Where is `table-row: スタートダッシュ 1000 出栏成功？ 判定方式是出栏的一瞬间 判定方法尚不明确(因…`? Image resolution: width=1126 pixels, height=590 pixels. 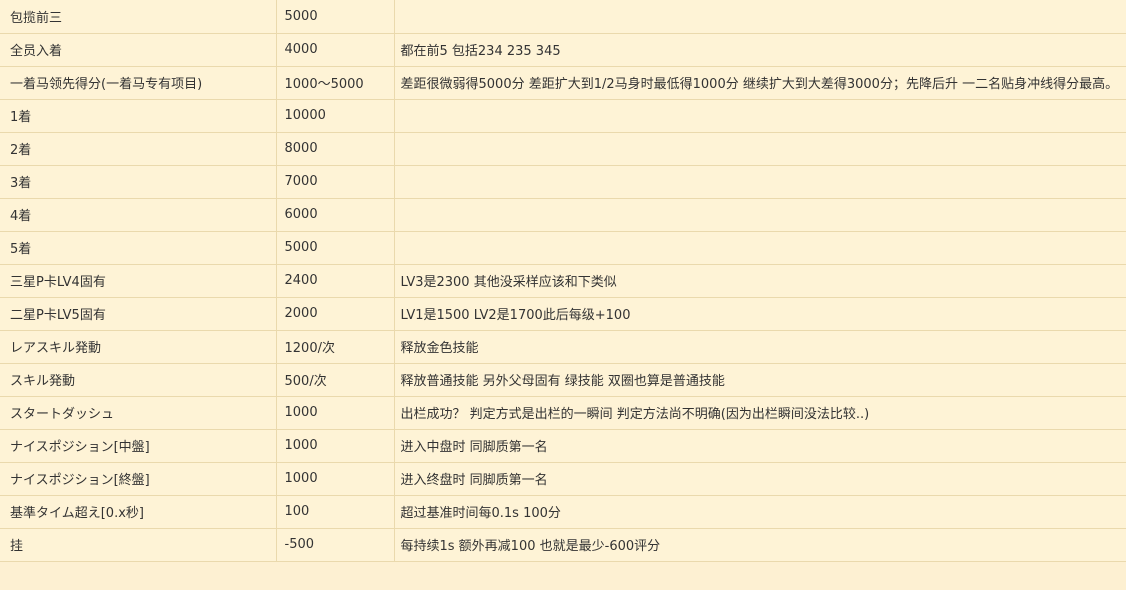 table-row: スタートダッシュ 1000 出栏成功？ 判定方式是出栏的一瞬间 判定方法尚不明确(因… is located at coordinates (563, 413).